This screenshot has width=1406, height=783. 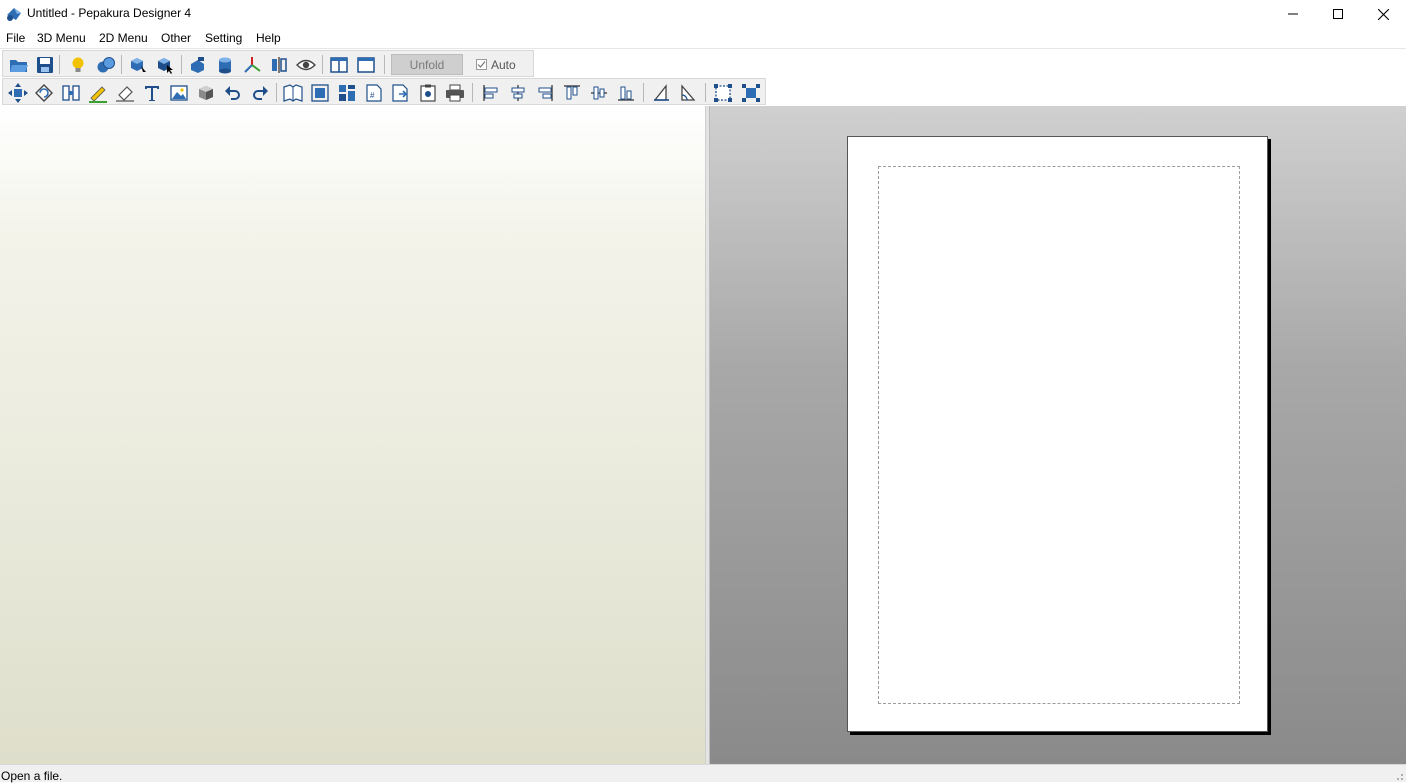 I want to click on open-button, so click(x=19, y=64).